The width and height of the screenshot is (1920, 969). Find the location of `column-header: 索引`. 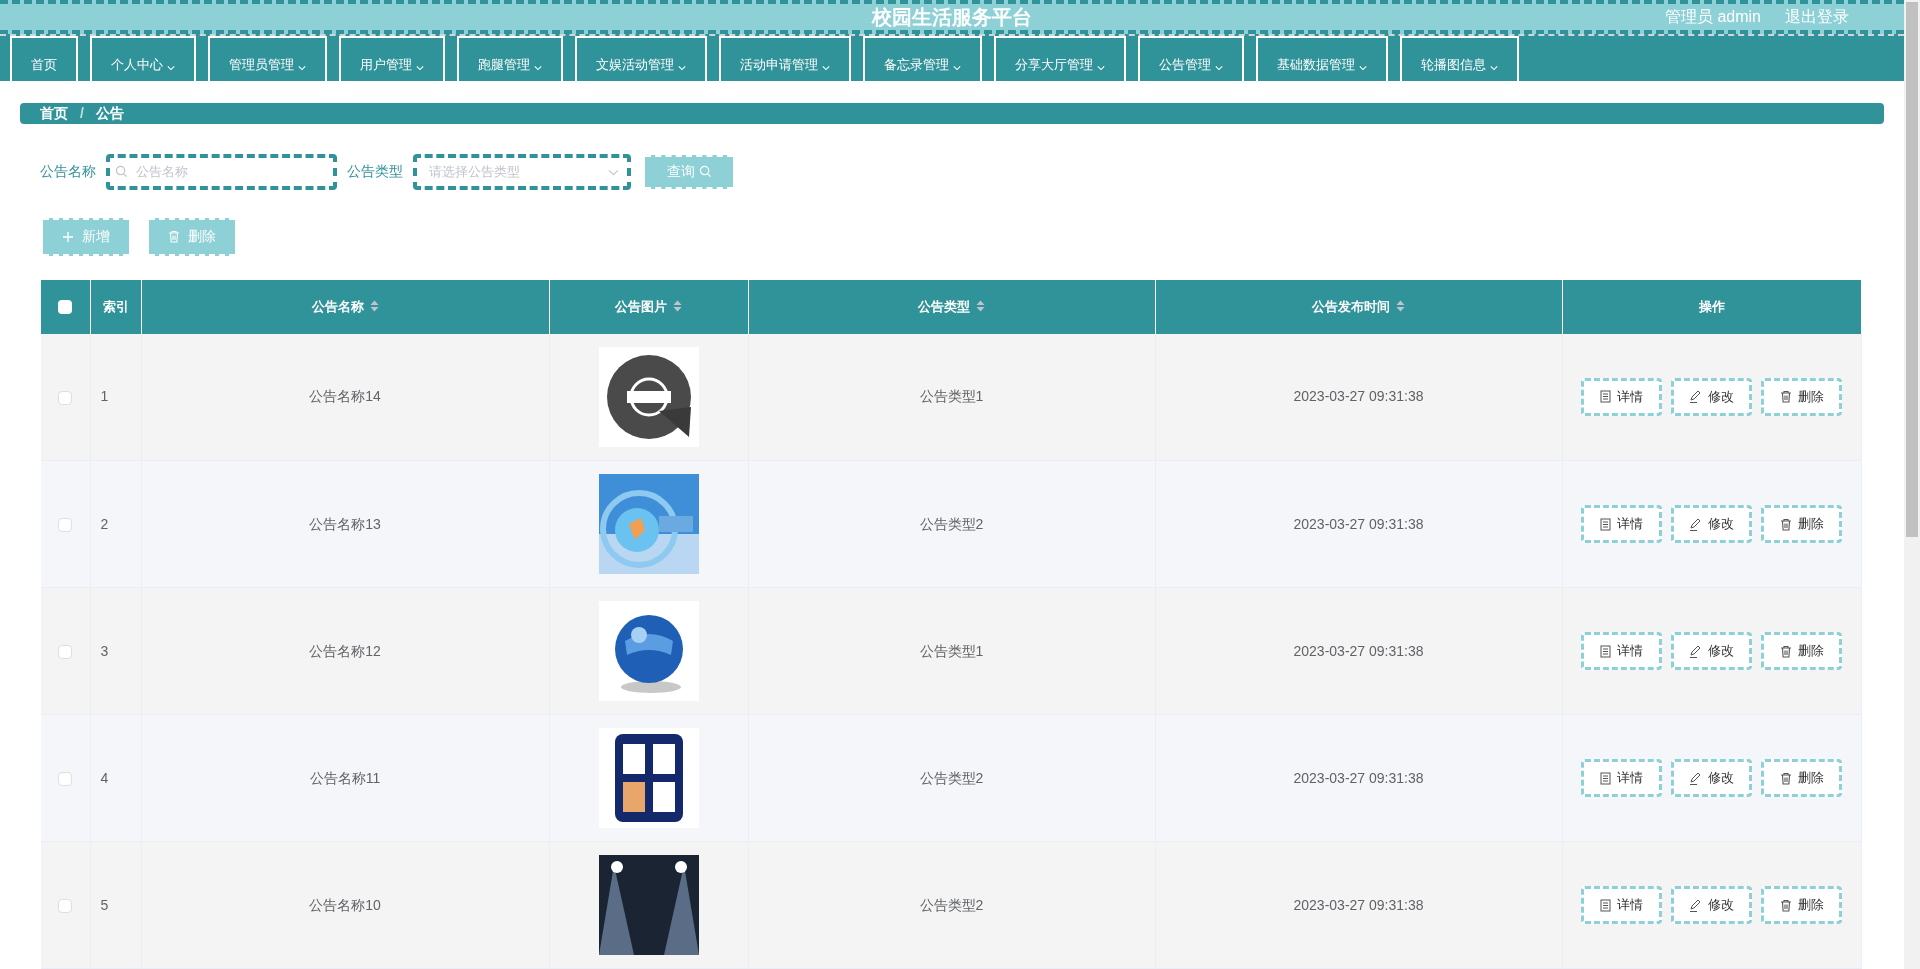

column-header: 索引 is located at coordinates (115, 306).